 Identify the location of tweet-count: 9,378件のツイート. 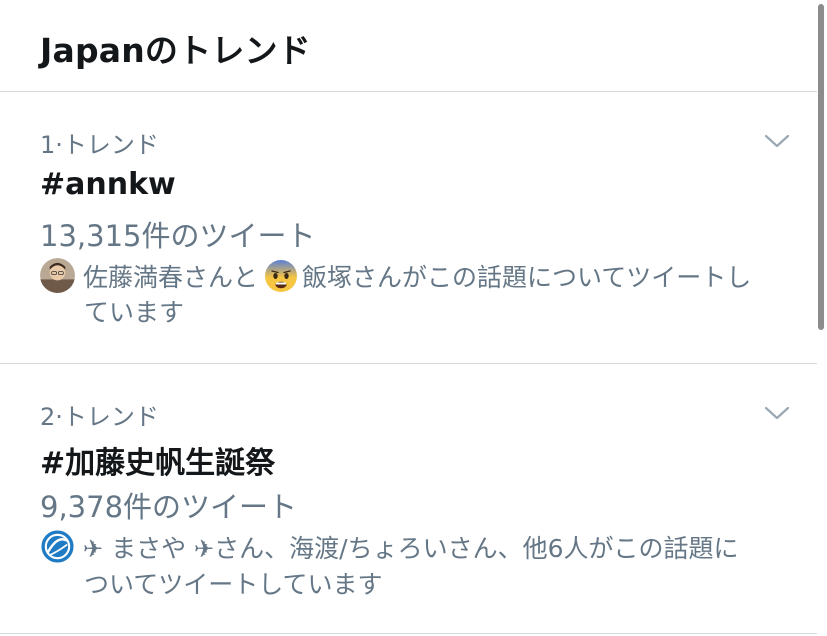
(169, 507).